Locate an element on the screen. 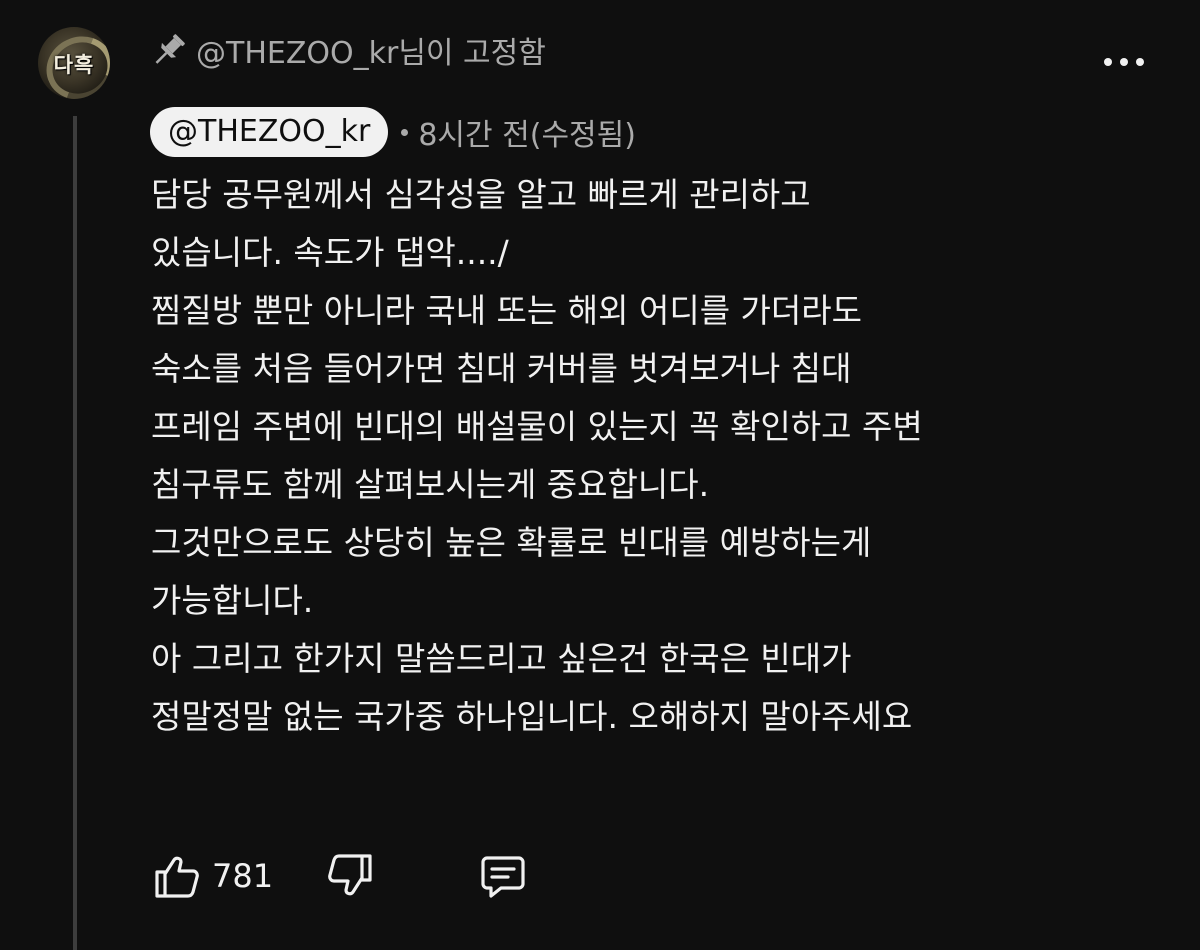 The height and width of the screenshot is (950, 1200). author-name-chip: @THEZOO_kr is located at coordinates (269, 132).